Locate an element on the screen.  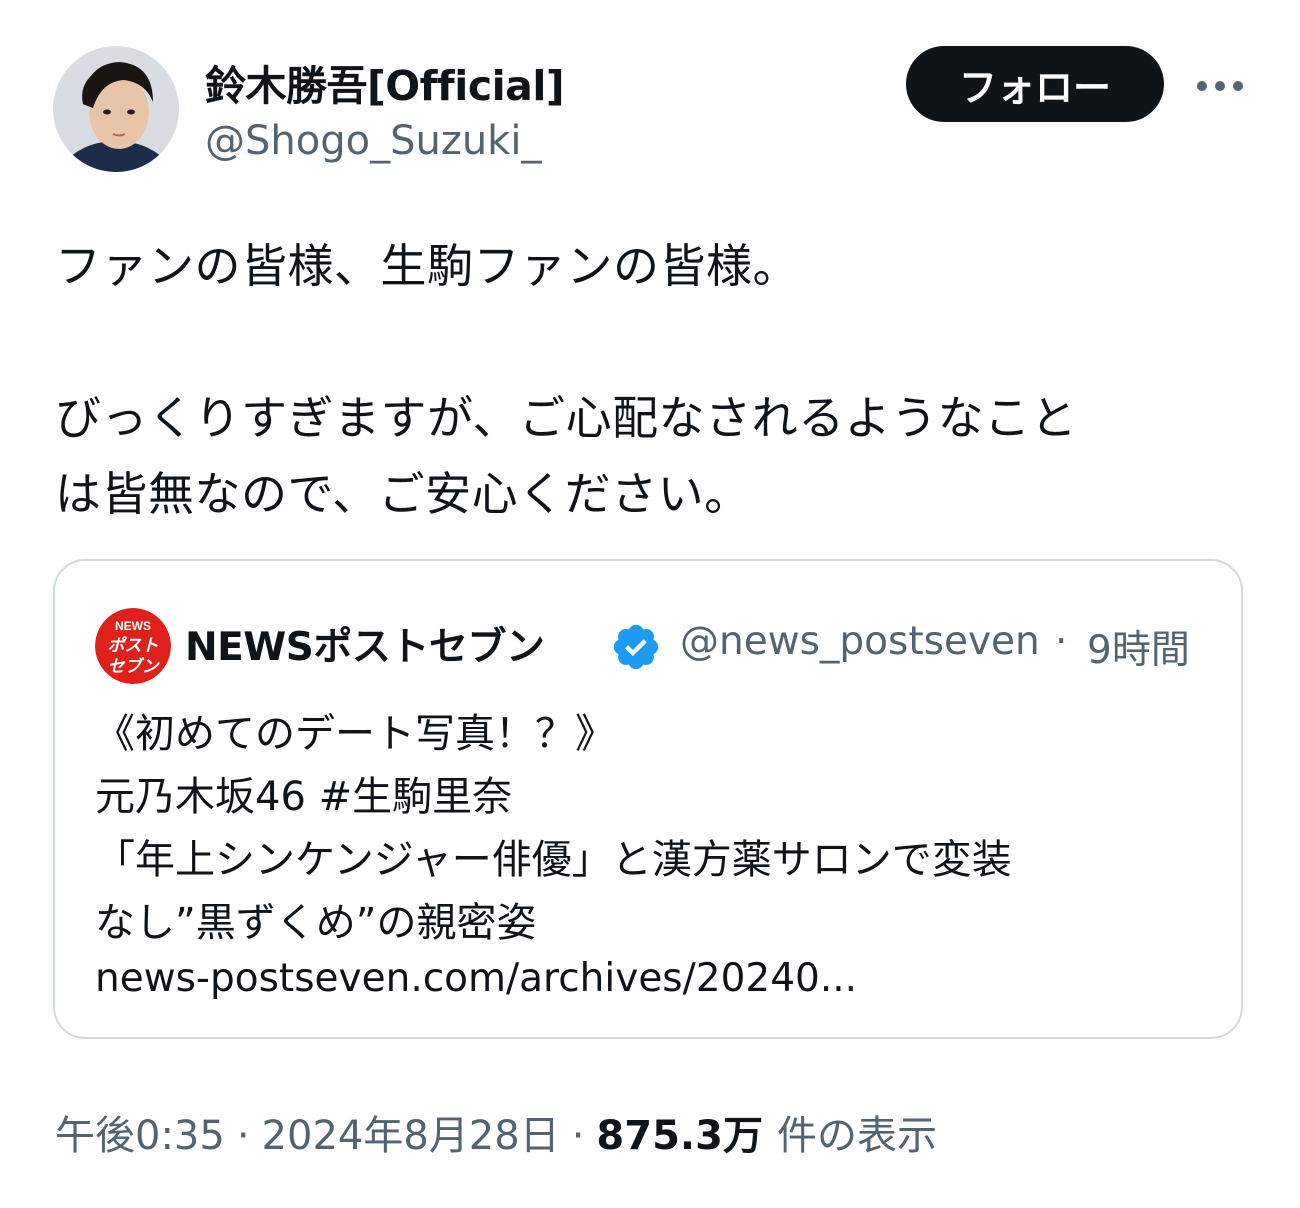
post-text-line: びっくりすぎますが、ご心配なされるようなこと is located at coordinates (566, 418).